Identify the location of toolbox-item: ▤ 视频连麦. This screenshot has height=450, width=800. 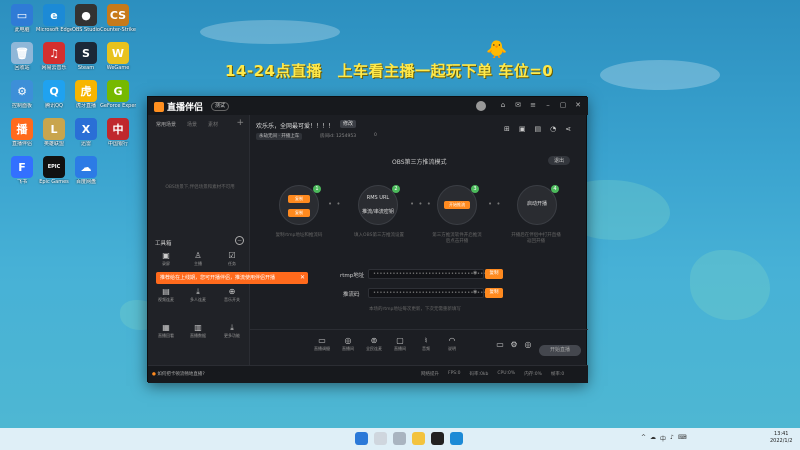
(166, 295).